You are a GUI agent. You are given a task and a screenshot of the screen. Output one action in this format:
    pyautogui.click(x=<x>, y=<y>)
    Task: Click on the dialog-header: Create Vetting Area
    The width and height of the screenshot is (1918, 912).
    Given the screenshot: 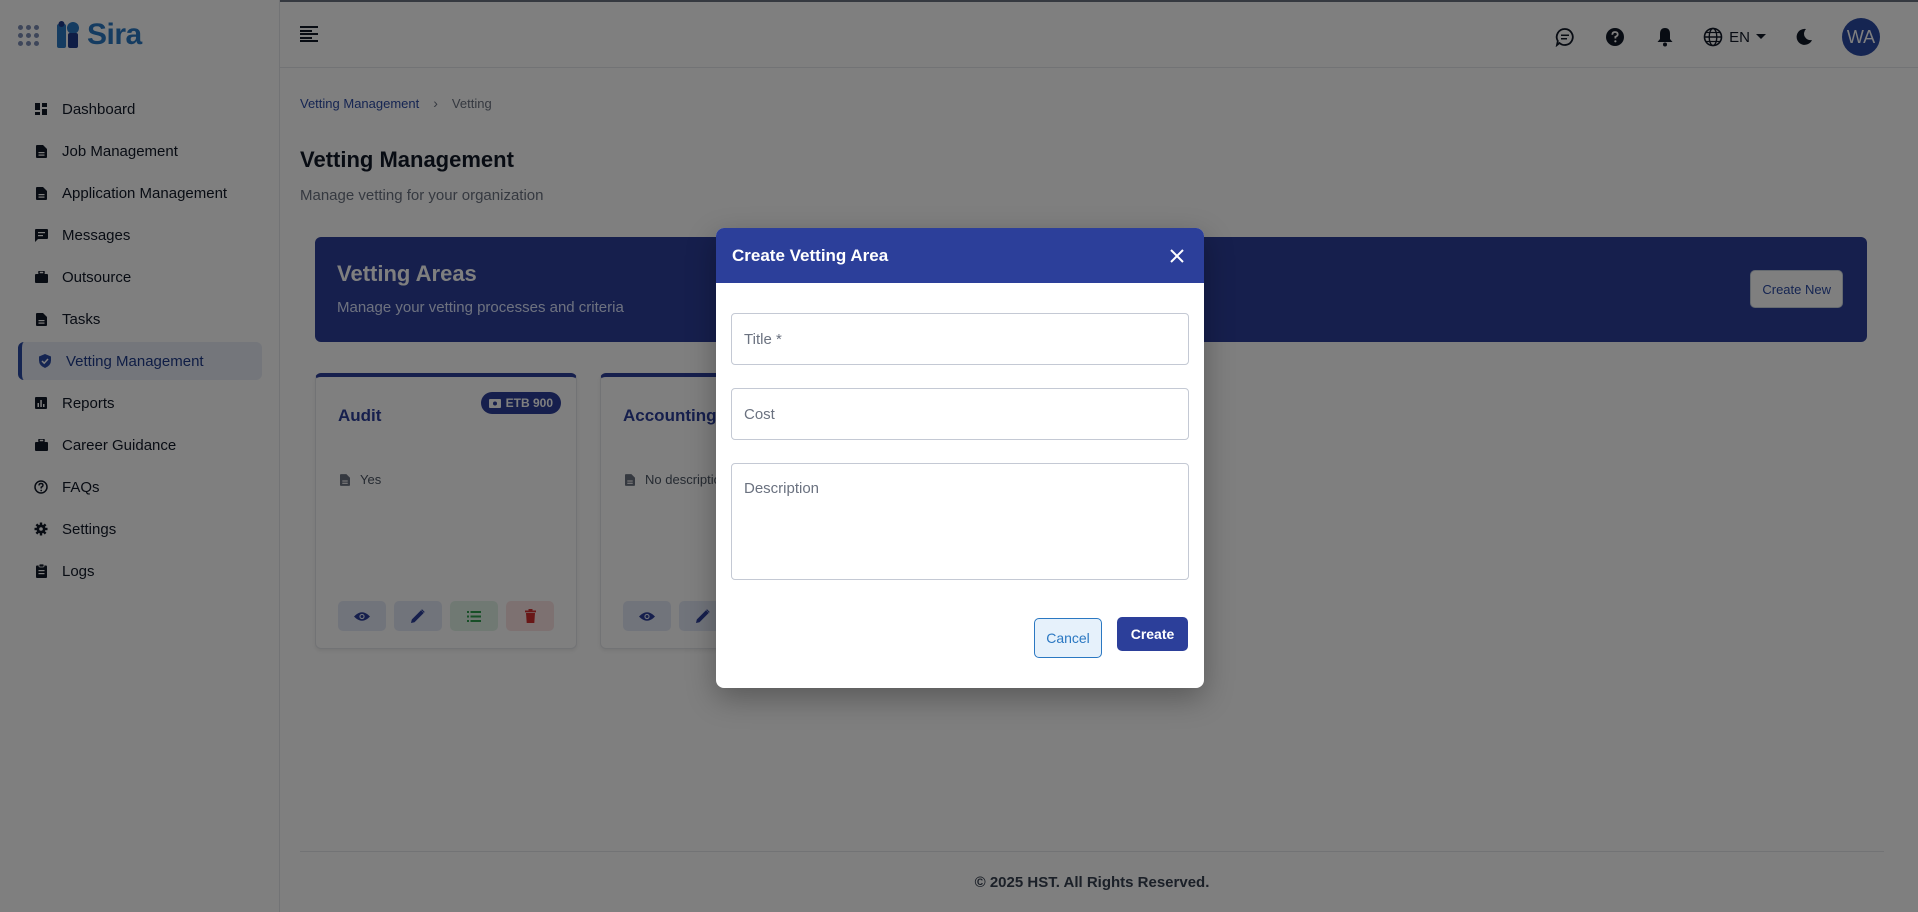 What is the action you would take?
    pyautogui.click(x=960, y=255)
    